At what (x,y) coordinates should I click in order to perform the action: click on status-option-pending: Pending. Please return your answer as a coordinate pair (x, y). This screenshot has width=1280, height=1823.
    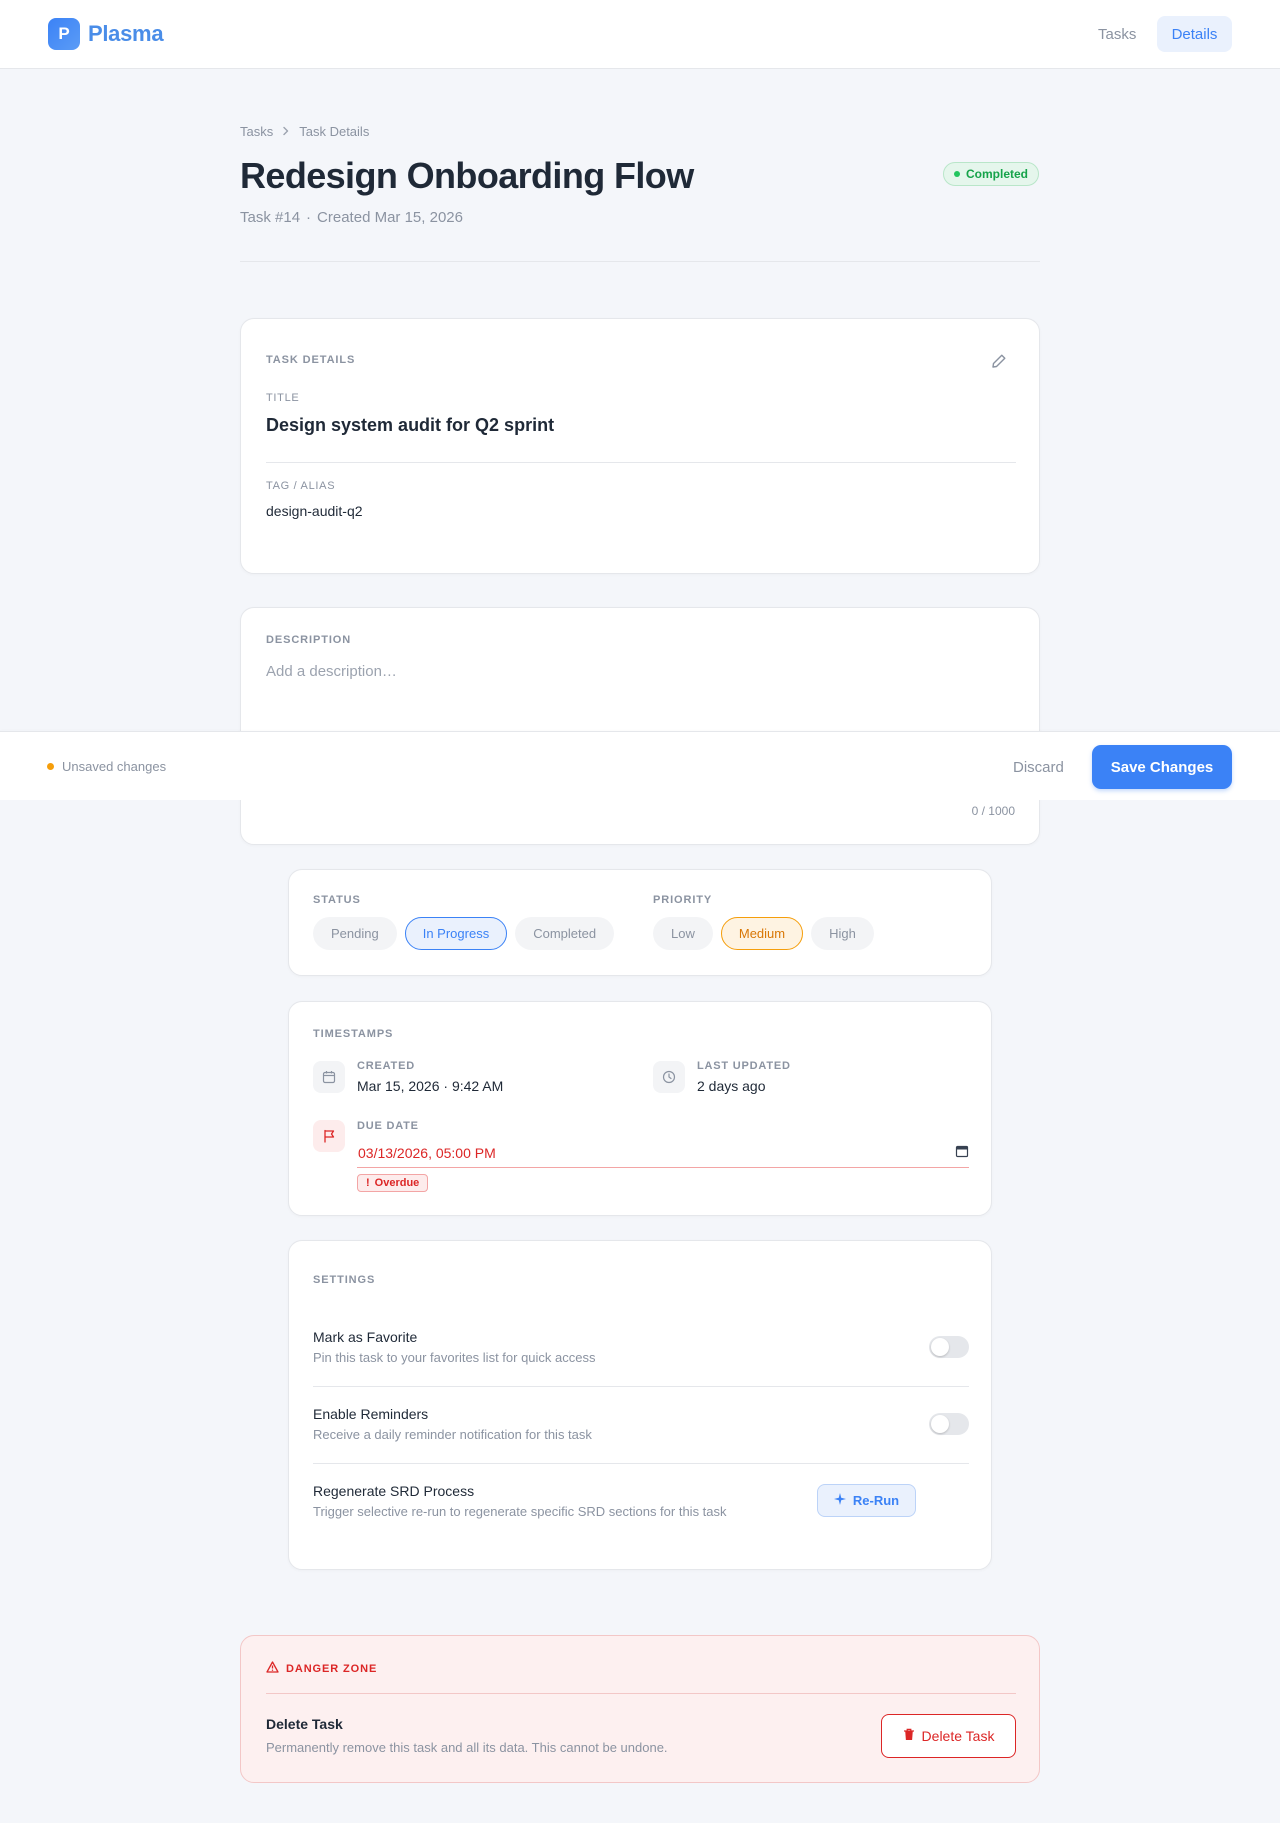
    Looking at the image, I should click on (355, 933).